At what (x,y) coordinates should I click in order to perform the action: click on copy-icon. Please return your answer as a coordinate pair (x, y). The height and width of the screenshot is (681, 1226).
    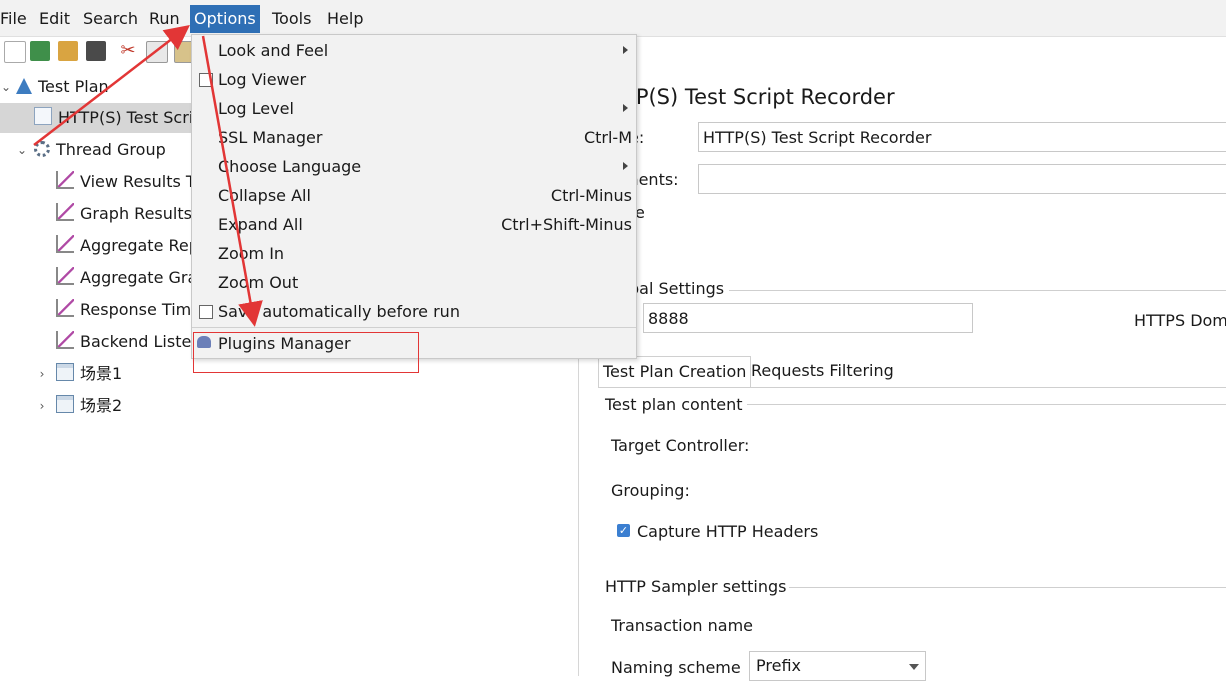
    Looking at the image, I should click on (157, 52).